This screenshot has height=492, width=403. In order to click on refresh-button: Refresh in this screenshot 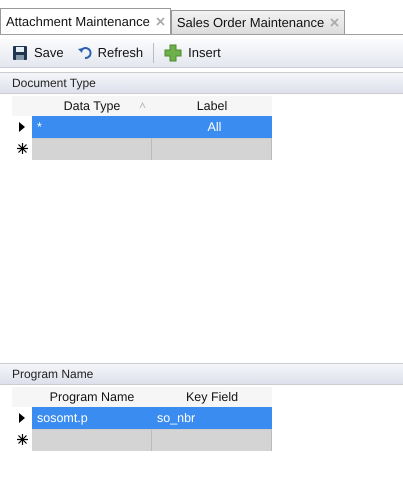, I will do `click(111, 52)`.